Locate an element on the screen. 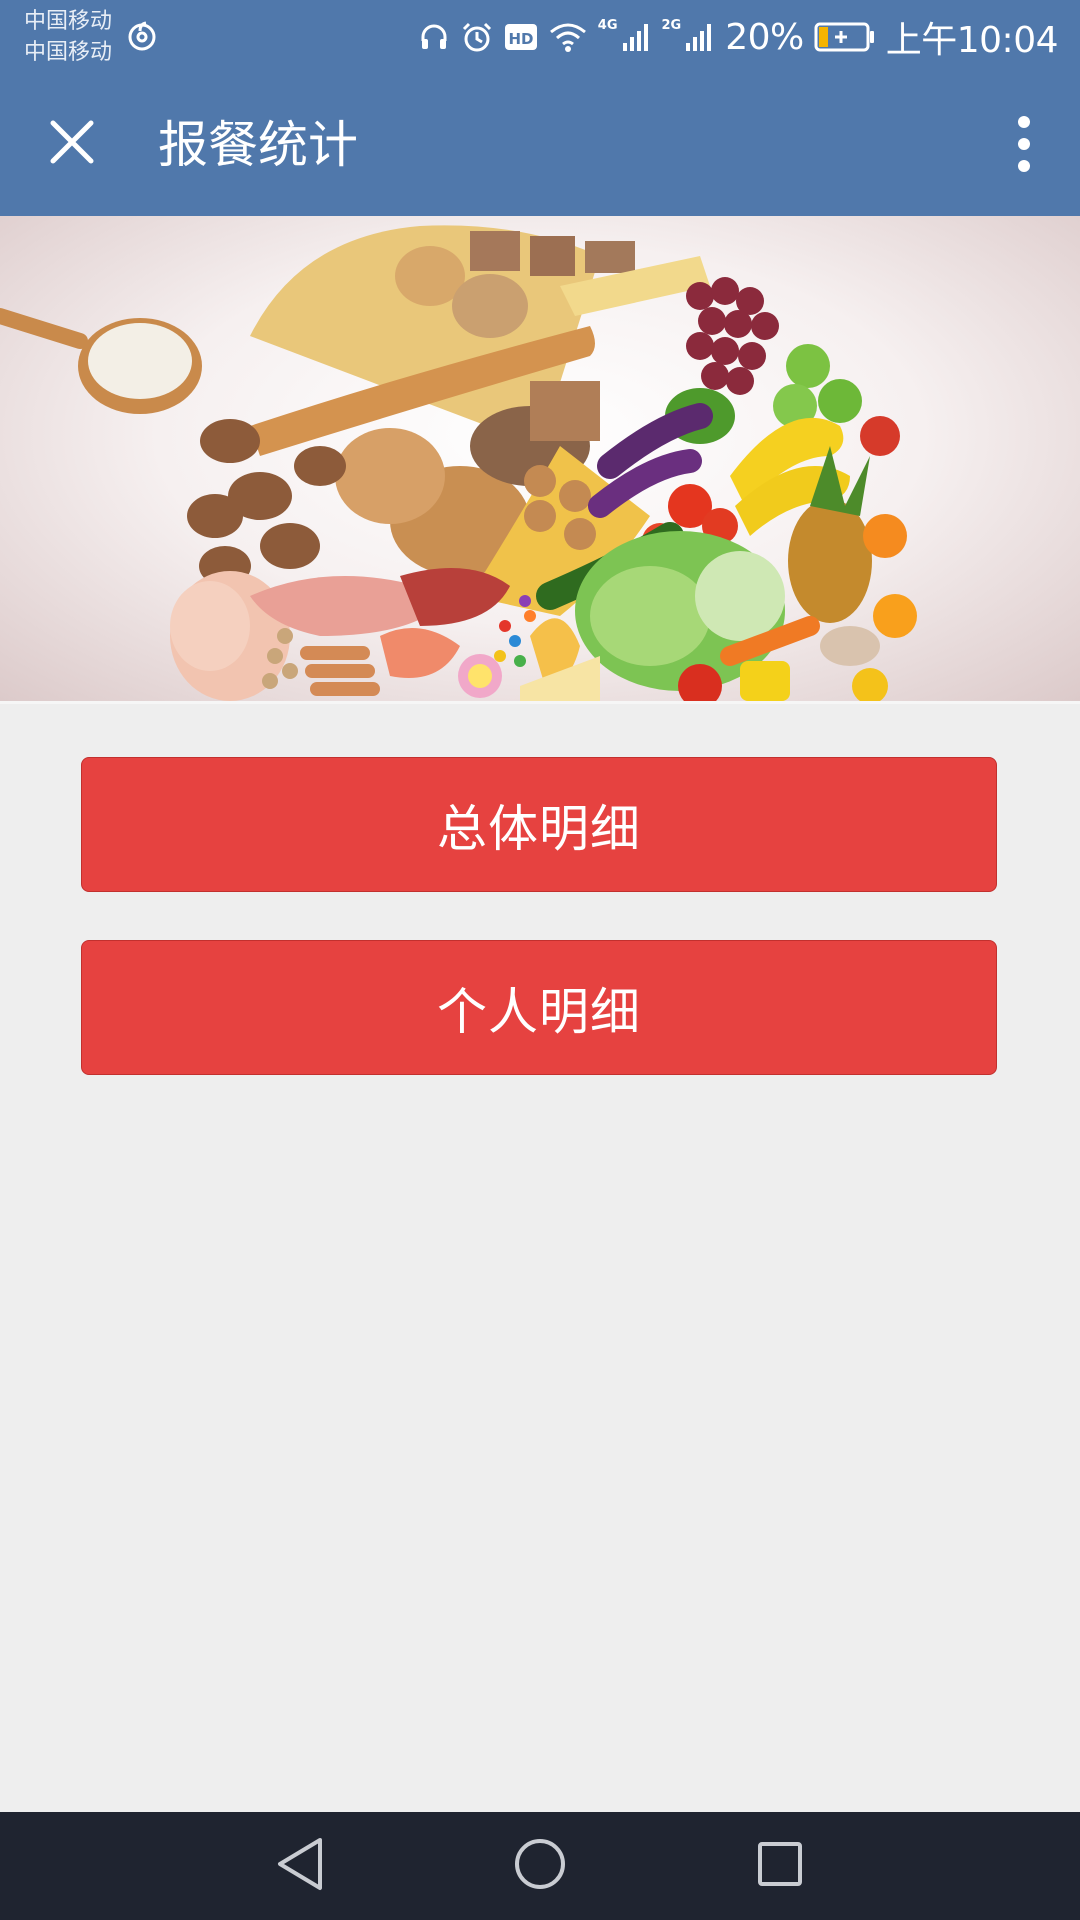 The height and width of the screenshot is (1920, 1080). recent-apps-icon is located at coordinates (780, 1866).